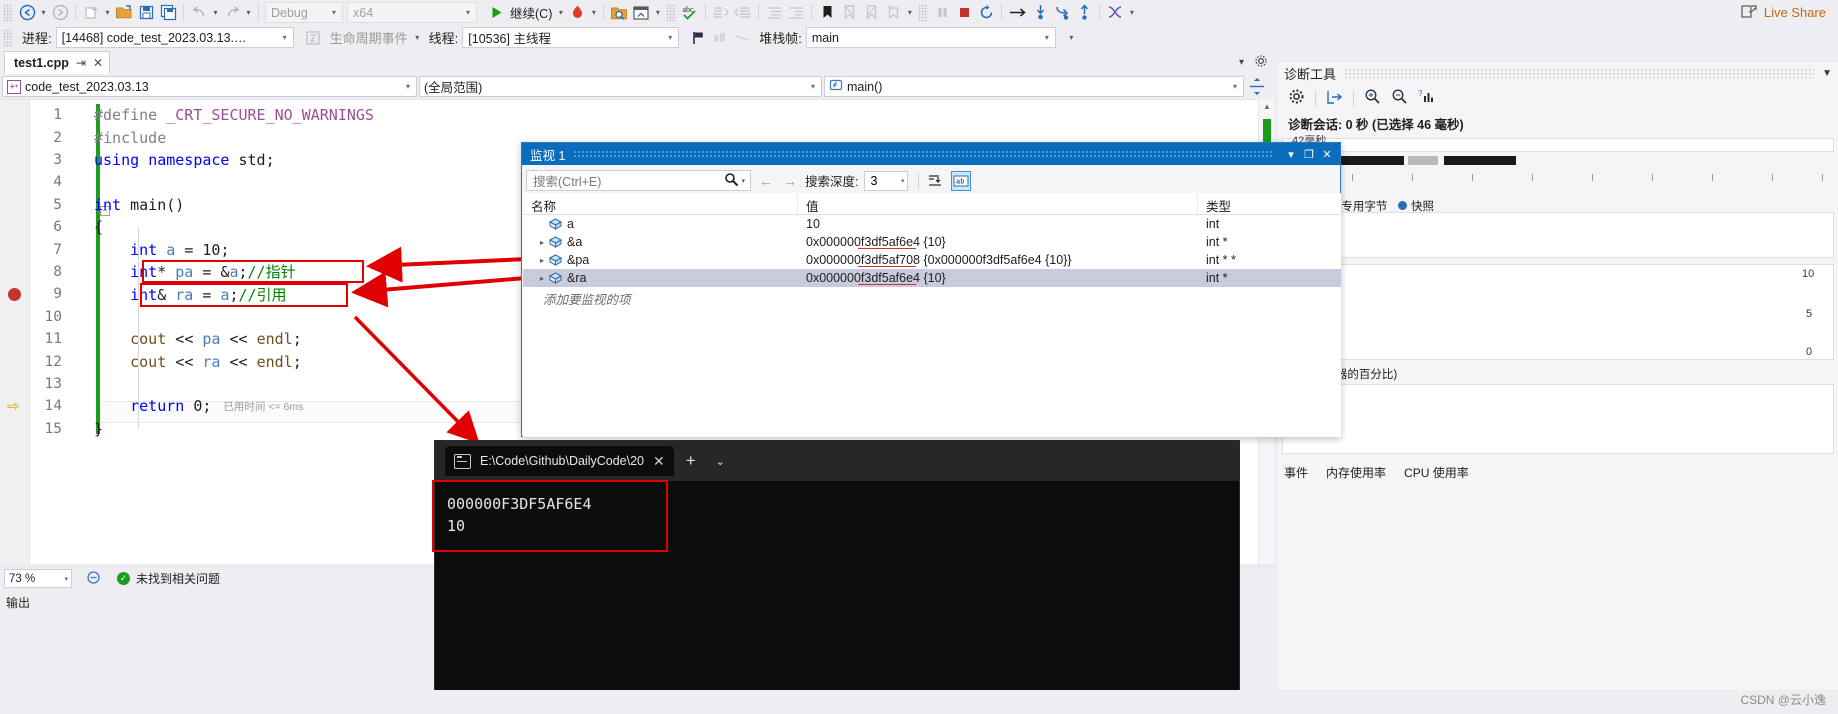  I want to click on diagnostic-timeline-strip, so click(1558, 145).